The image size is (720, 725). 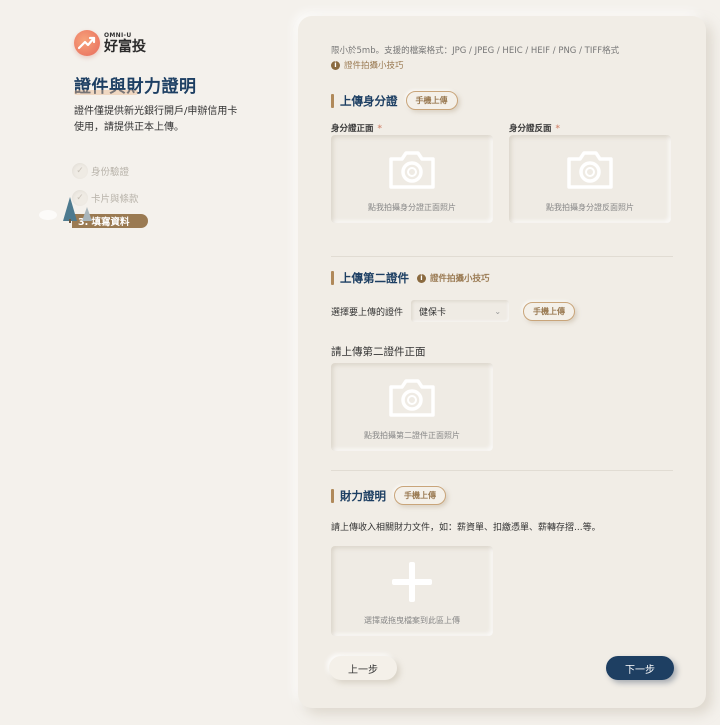 What do you see at coordinates (156, 119) in the screenshot?
I see `page-description: 證件僅提供新光銀行開戶/申辦信用卡使用，請提供正本上傳。` at bounding box center [156, 119].